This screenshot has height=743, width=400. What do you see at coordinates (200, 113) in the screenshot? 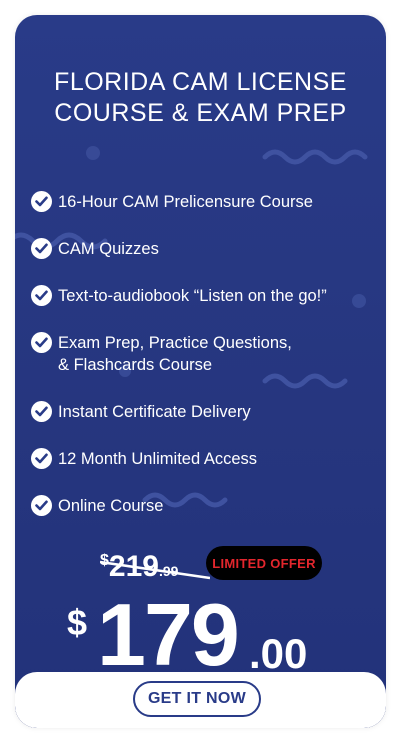
I see `card-title-line-2: COURSE & EXAM PREP` at bounding box center [200, 113].